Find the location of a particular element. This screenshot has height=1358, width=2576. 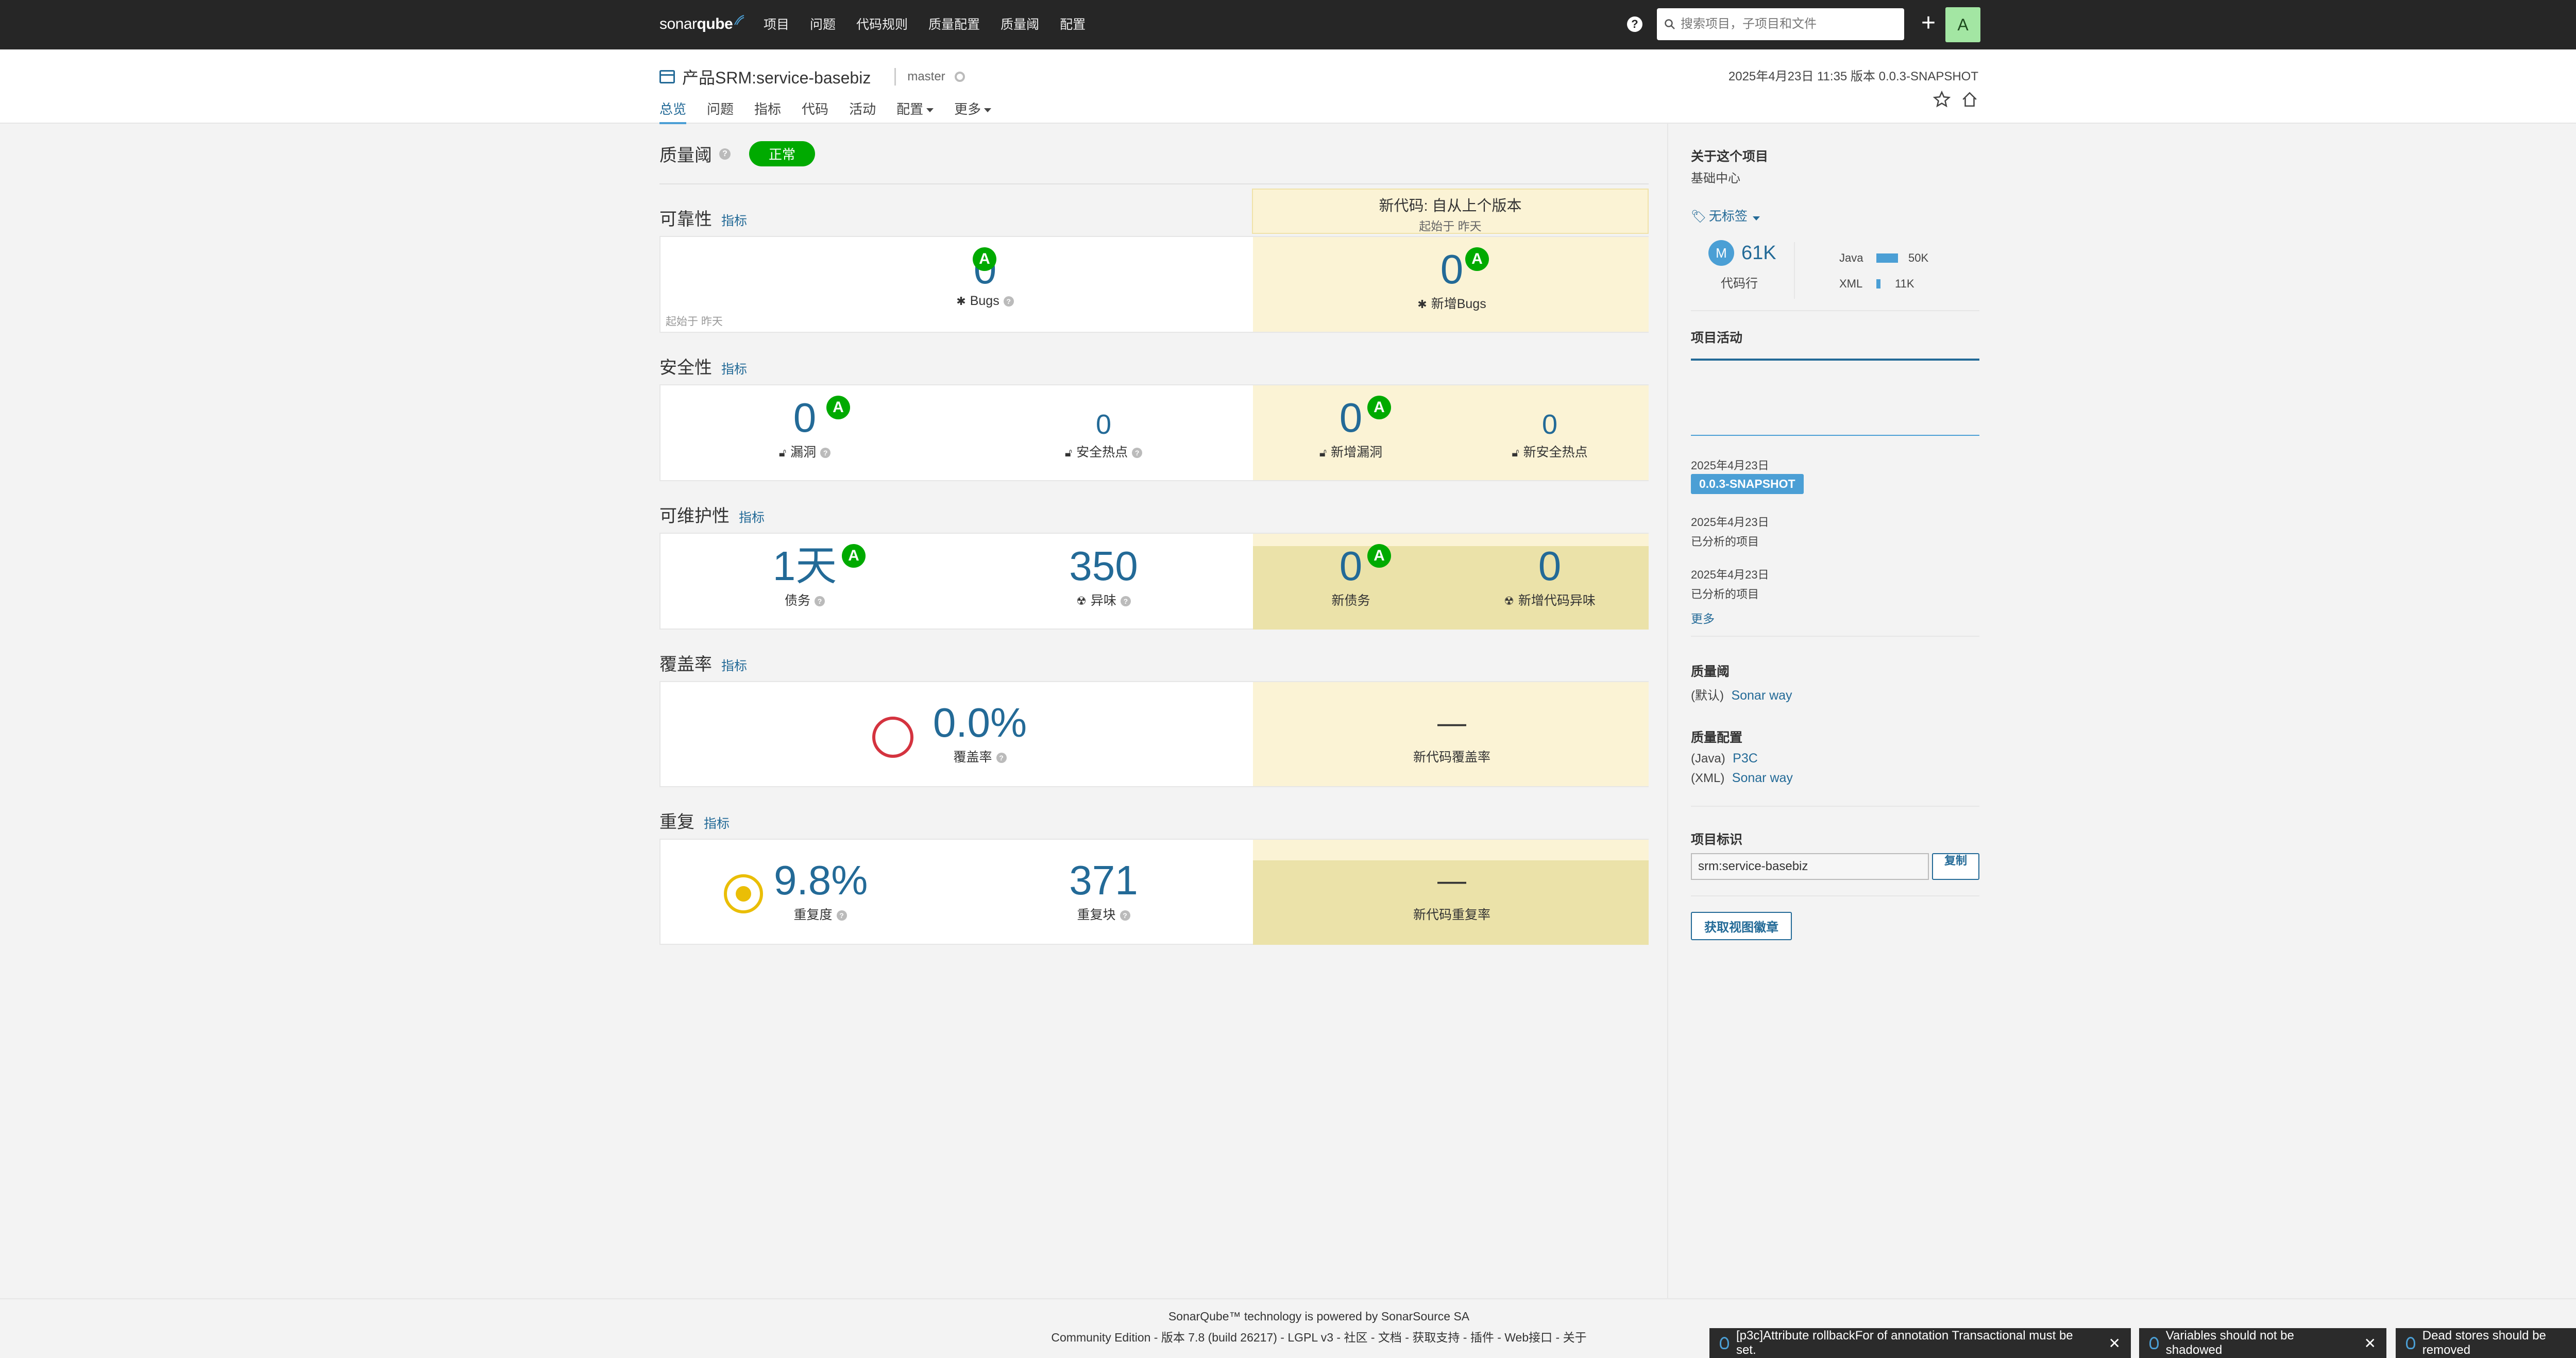

footer-link-web-api: Web接口 is located at coordinates (1528, 1337).